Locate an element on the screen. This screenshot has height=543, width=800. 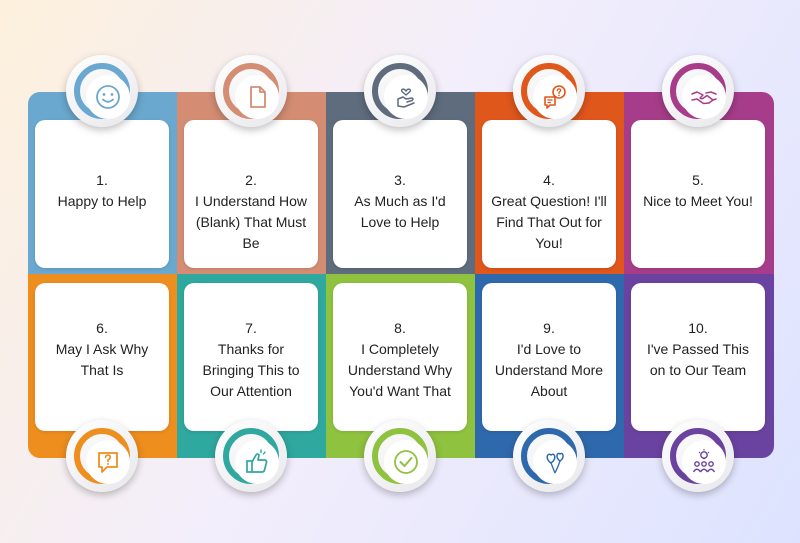
card-number: 5. is located at coordinates (698, 180).